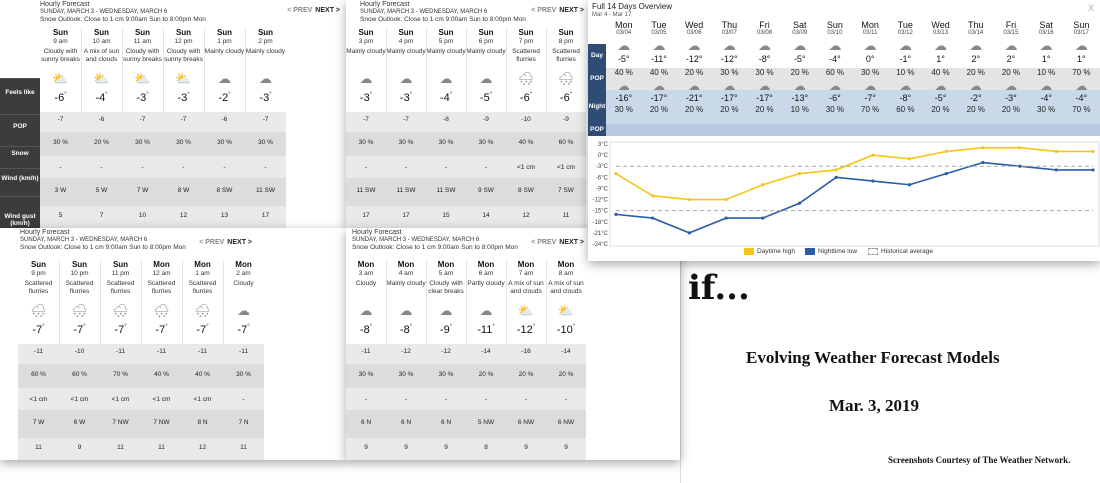 This screenshot has width=1100, height=483. Describe the element at coordinates (366, 283) in the screenshot. I see `hour-cond: Cloudy` at that location.